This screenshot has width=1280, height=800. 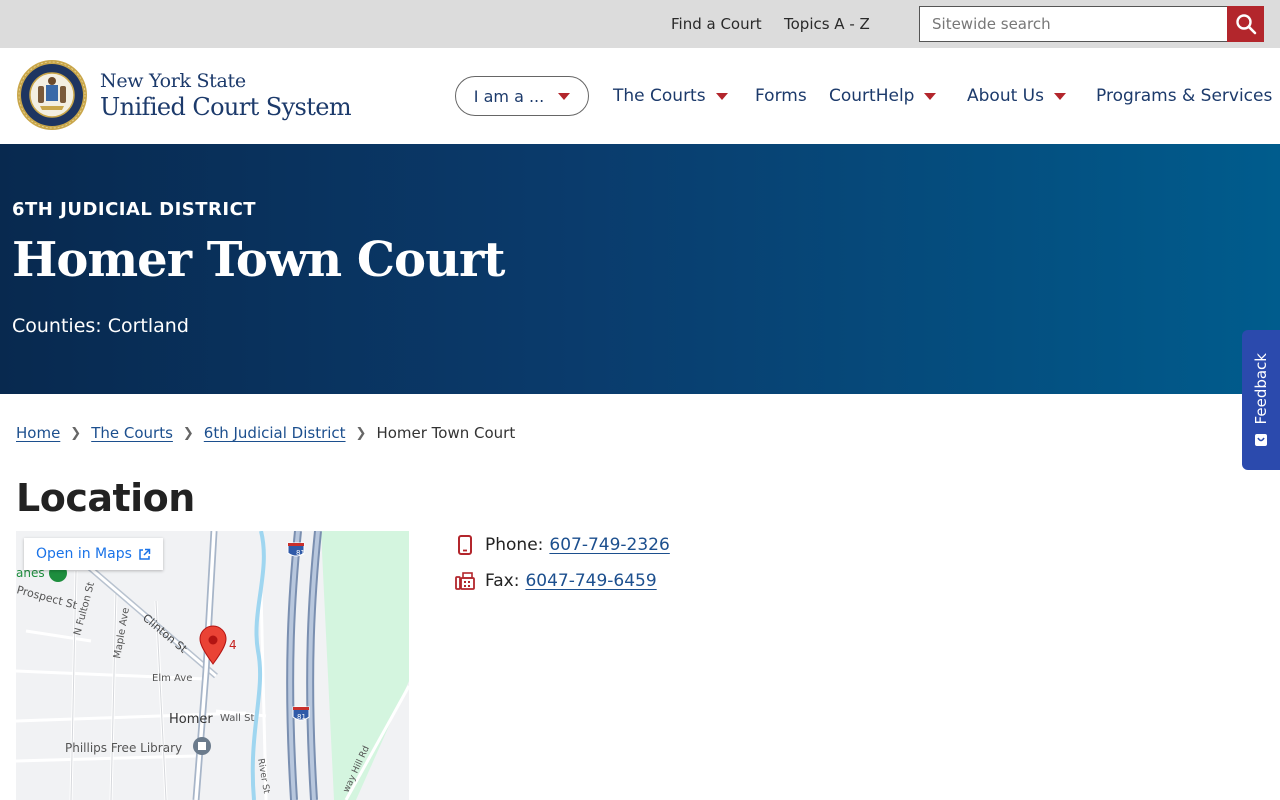 What do you see at coordinates (465, 545) in the screenshot?
I see `mobile-phone-icon` at bounding box center [465, 545].